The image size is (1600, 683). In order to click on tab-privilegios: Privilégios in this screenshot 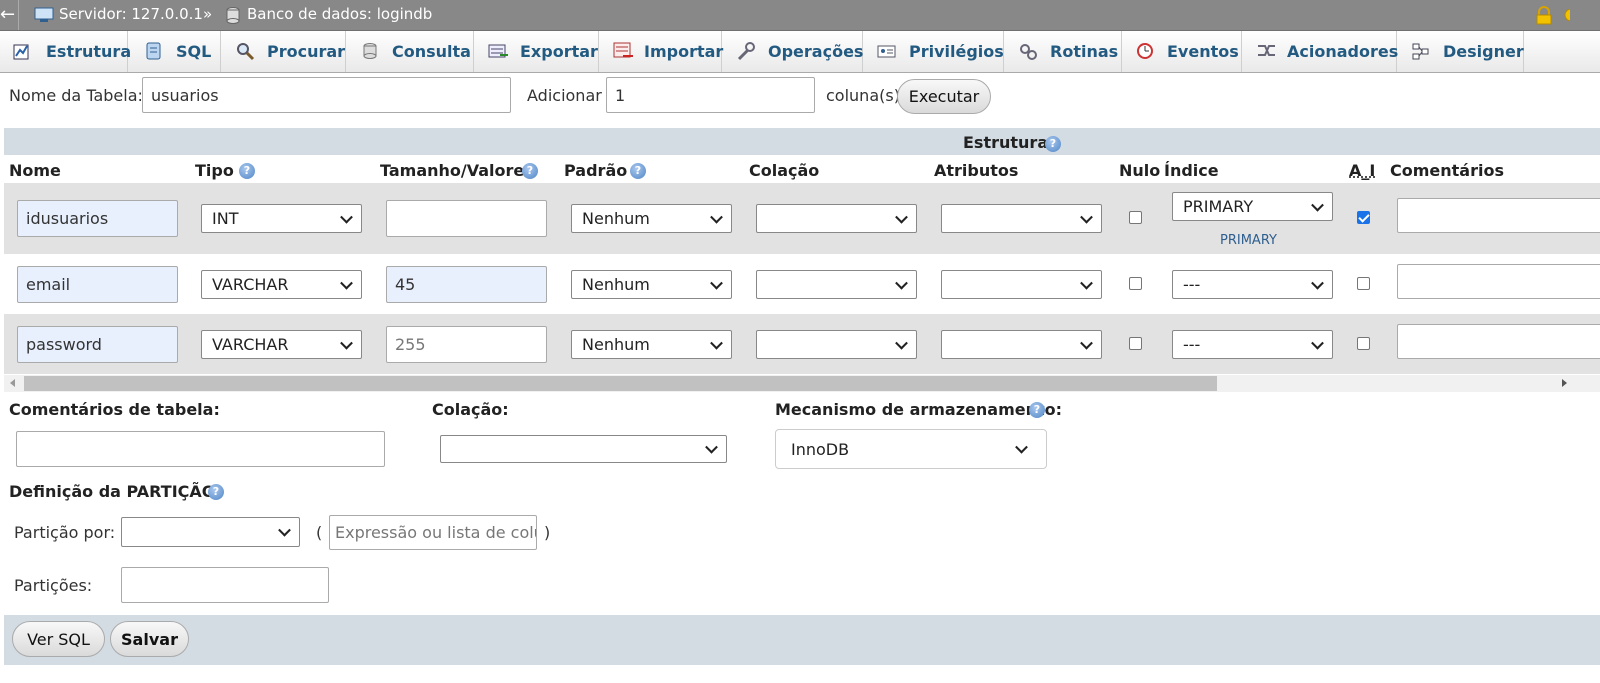, I will do `click(933, 51)`.